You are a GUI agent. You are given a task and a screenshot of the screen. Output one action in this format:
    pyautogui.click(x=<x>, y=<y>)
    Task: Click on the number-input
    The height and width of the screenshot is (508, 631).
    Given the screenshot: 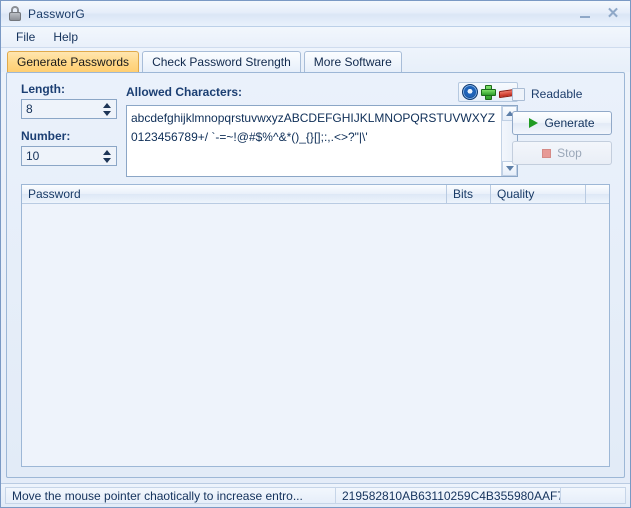 What is the action you would take?
    pyautogui.click(x=58, y=156)
    